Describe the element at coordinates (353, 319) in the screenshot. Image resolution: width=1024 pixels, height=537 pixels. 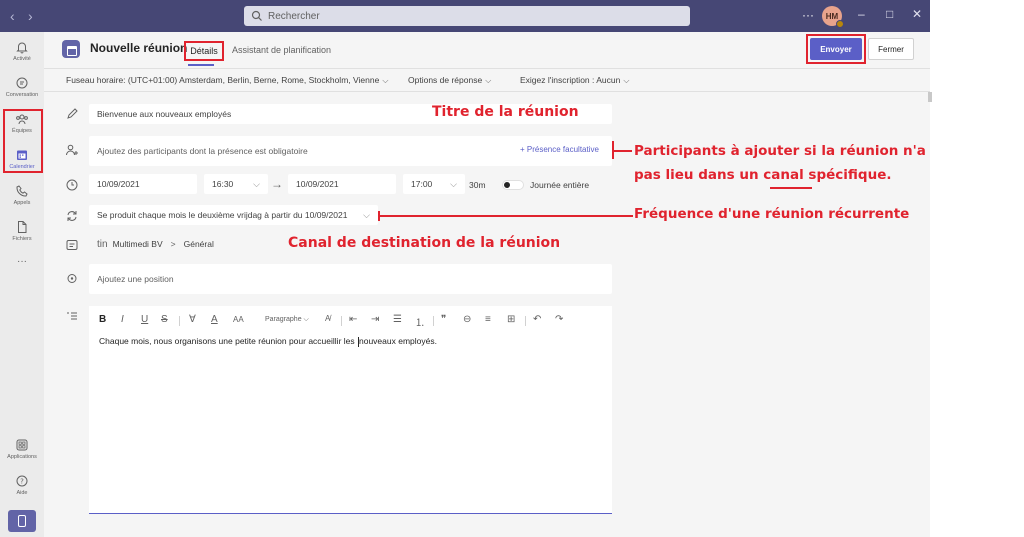
I see `outdent-icon: ⇤` at that location.